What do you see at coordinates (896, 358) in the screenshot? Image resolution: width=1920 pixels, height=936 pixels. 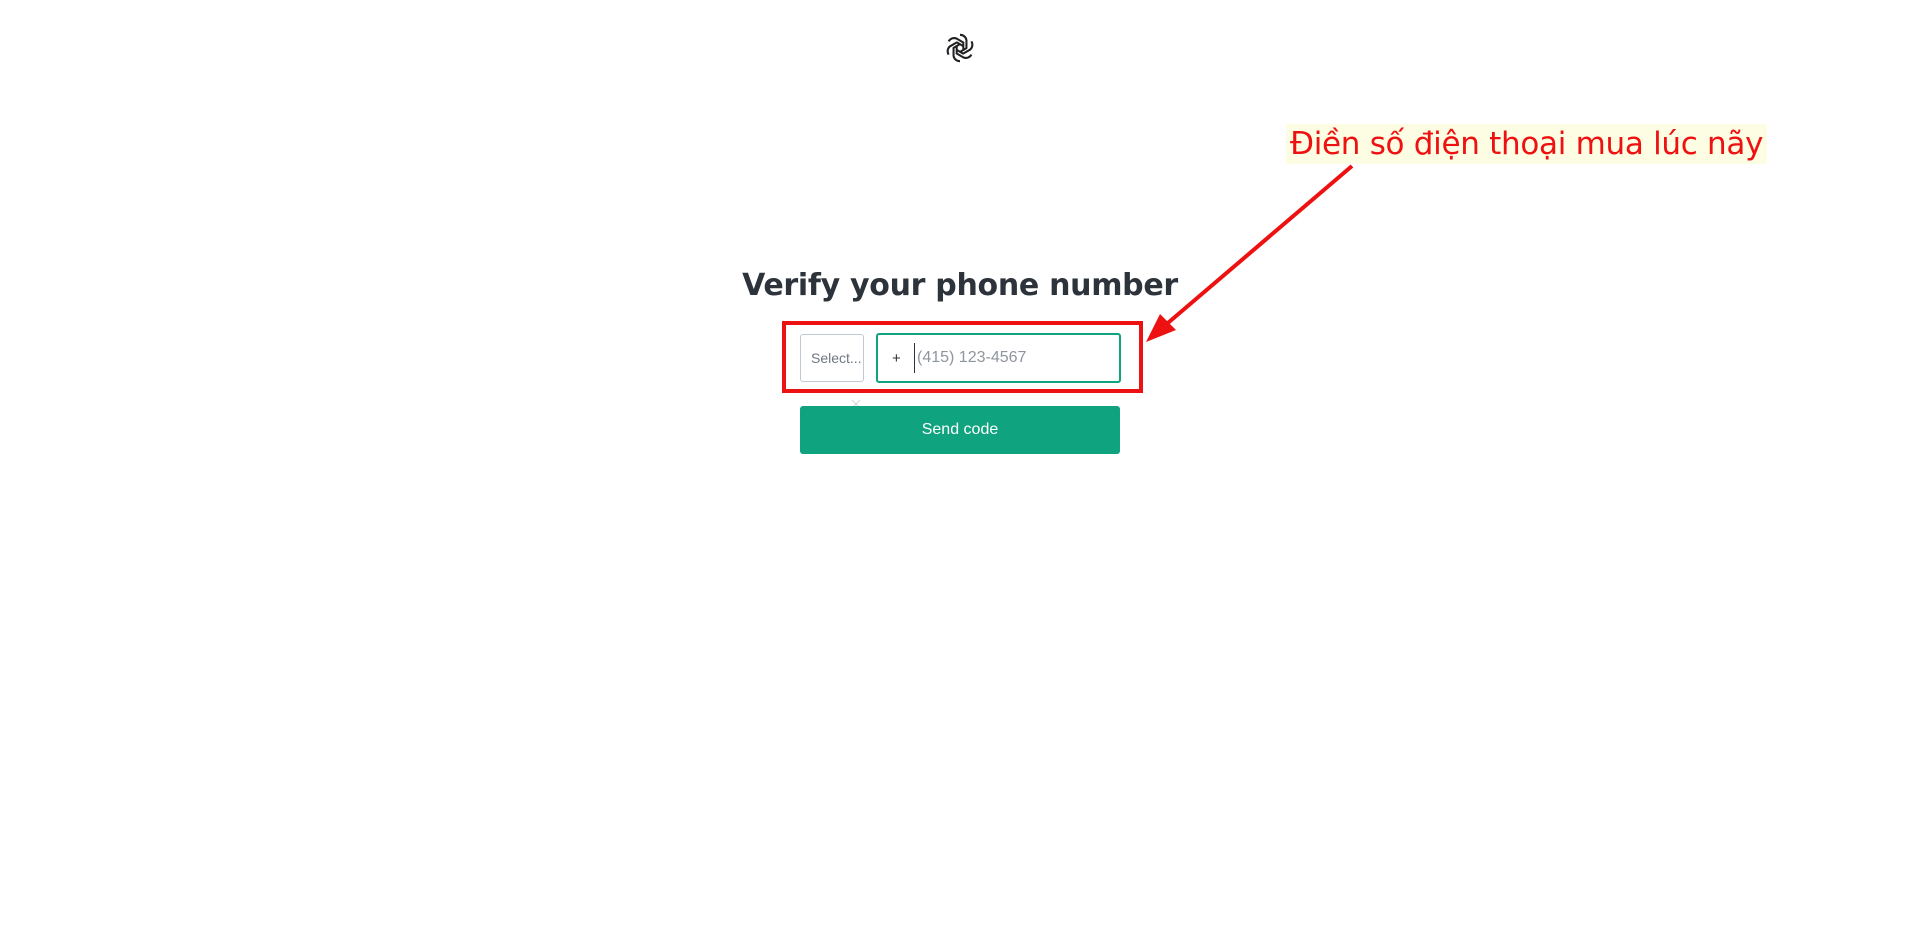 I see `phone-prefix: +` at bounding box center [896, 358].